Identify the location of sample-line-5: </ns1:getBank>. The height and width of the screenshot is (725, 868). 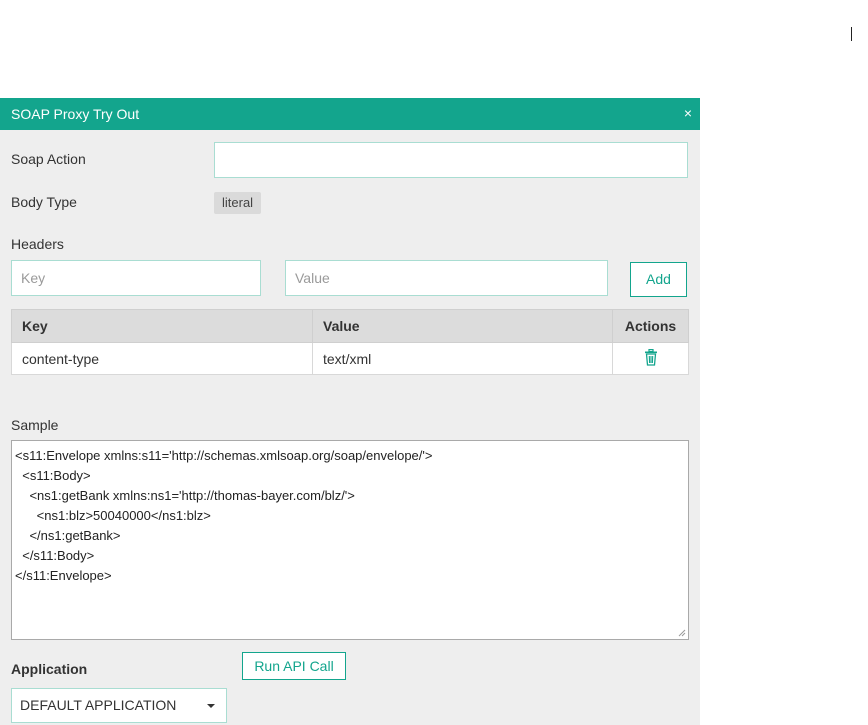
(68, 535).